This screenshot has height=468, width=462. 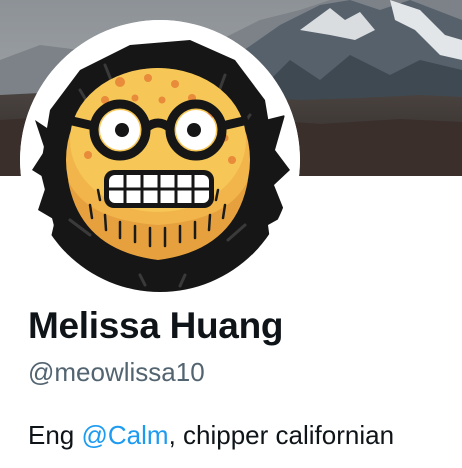 What do you see at coordinates (125, 435) in the screenshot?
I see `bio-mention-link: @Calm` at bounding box center [125, 435].